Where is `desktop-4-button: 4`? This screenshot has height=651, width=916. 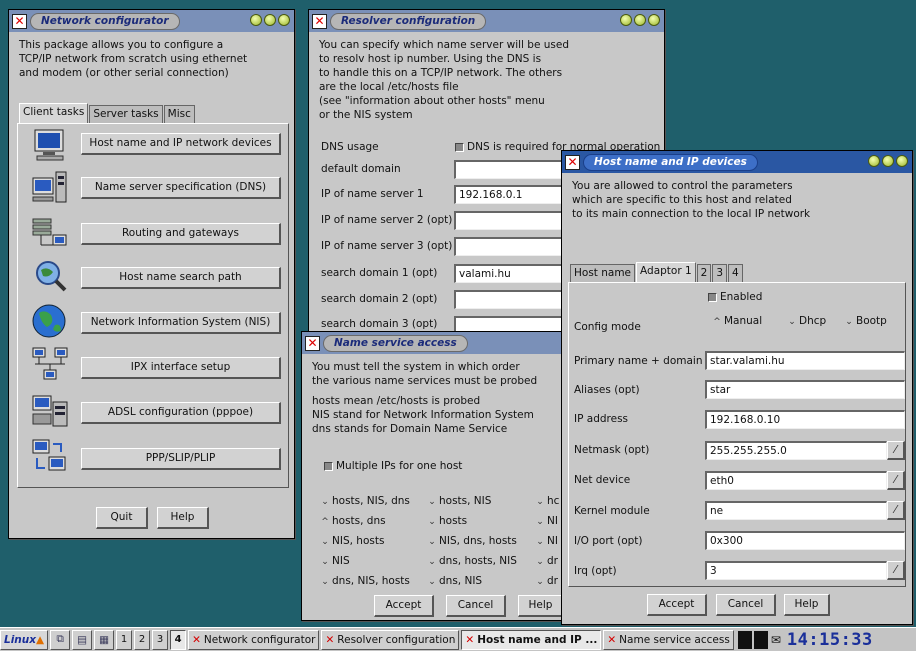
desktop-4-button: 4 is located at coordinates (178, 639).